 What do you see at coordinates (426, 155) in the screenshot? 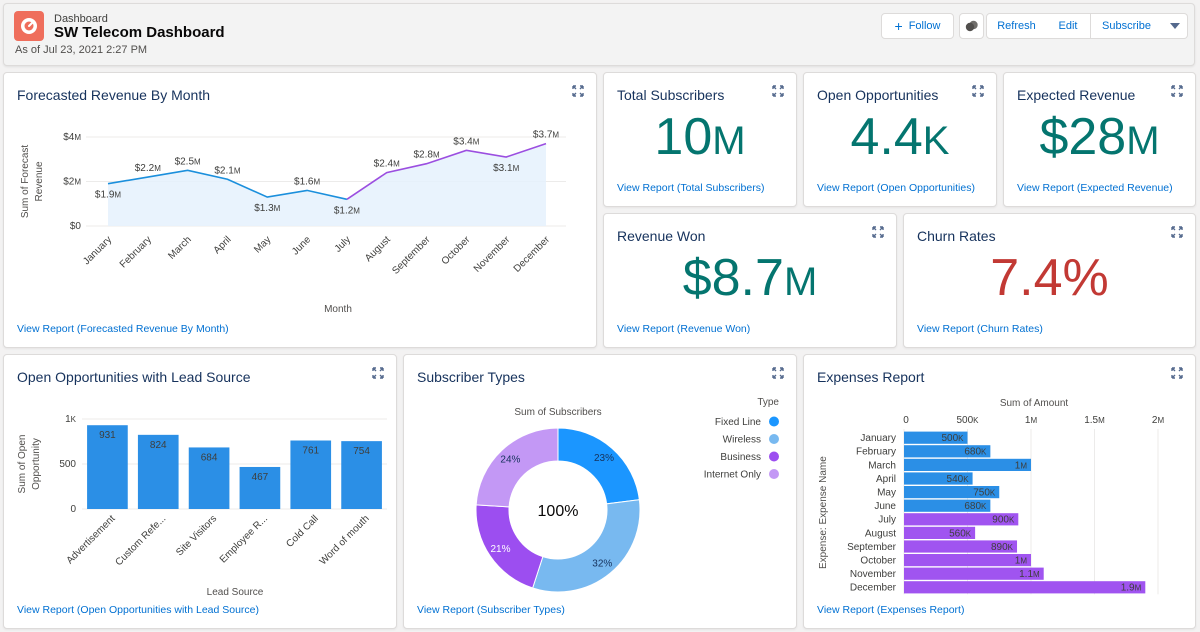
I see `data-label: $2.8M` at bounding box center [426, 155].